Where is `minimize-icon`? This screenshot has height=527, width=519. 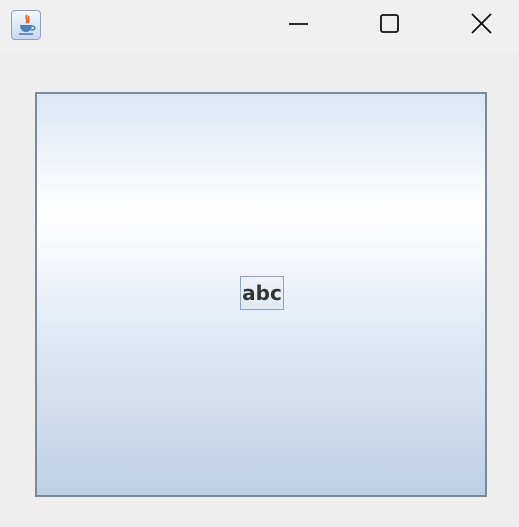 minimize-icon is located at coordinates (298, 24).